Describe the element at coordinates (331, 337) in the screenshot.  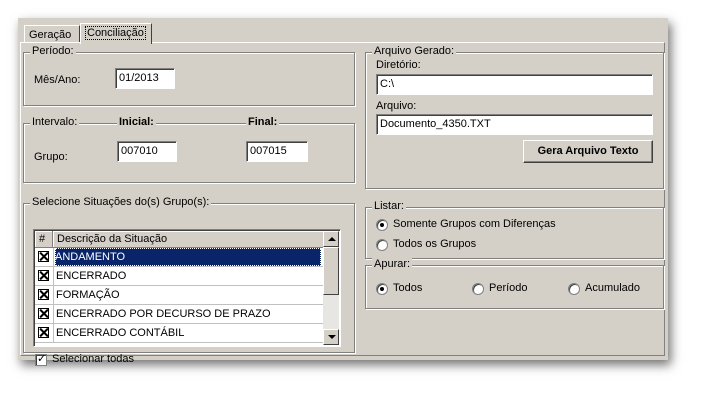
I see `scroll-down-arrow-icon` at that location.